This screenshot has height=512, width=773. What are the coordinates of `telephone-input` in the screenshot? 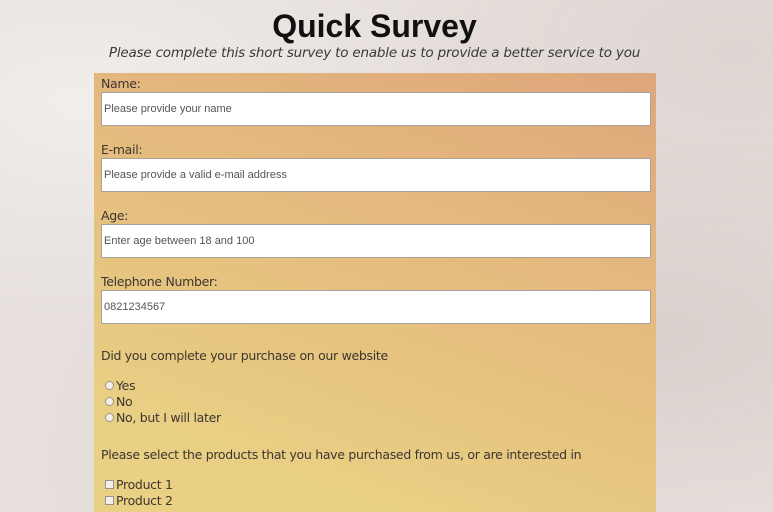 It's located at (376, 307).